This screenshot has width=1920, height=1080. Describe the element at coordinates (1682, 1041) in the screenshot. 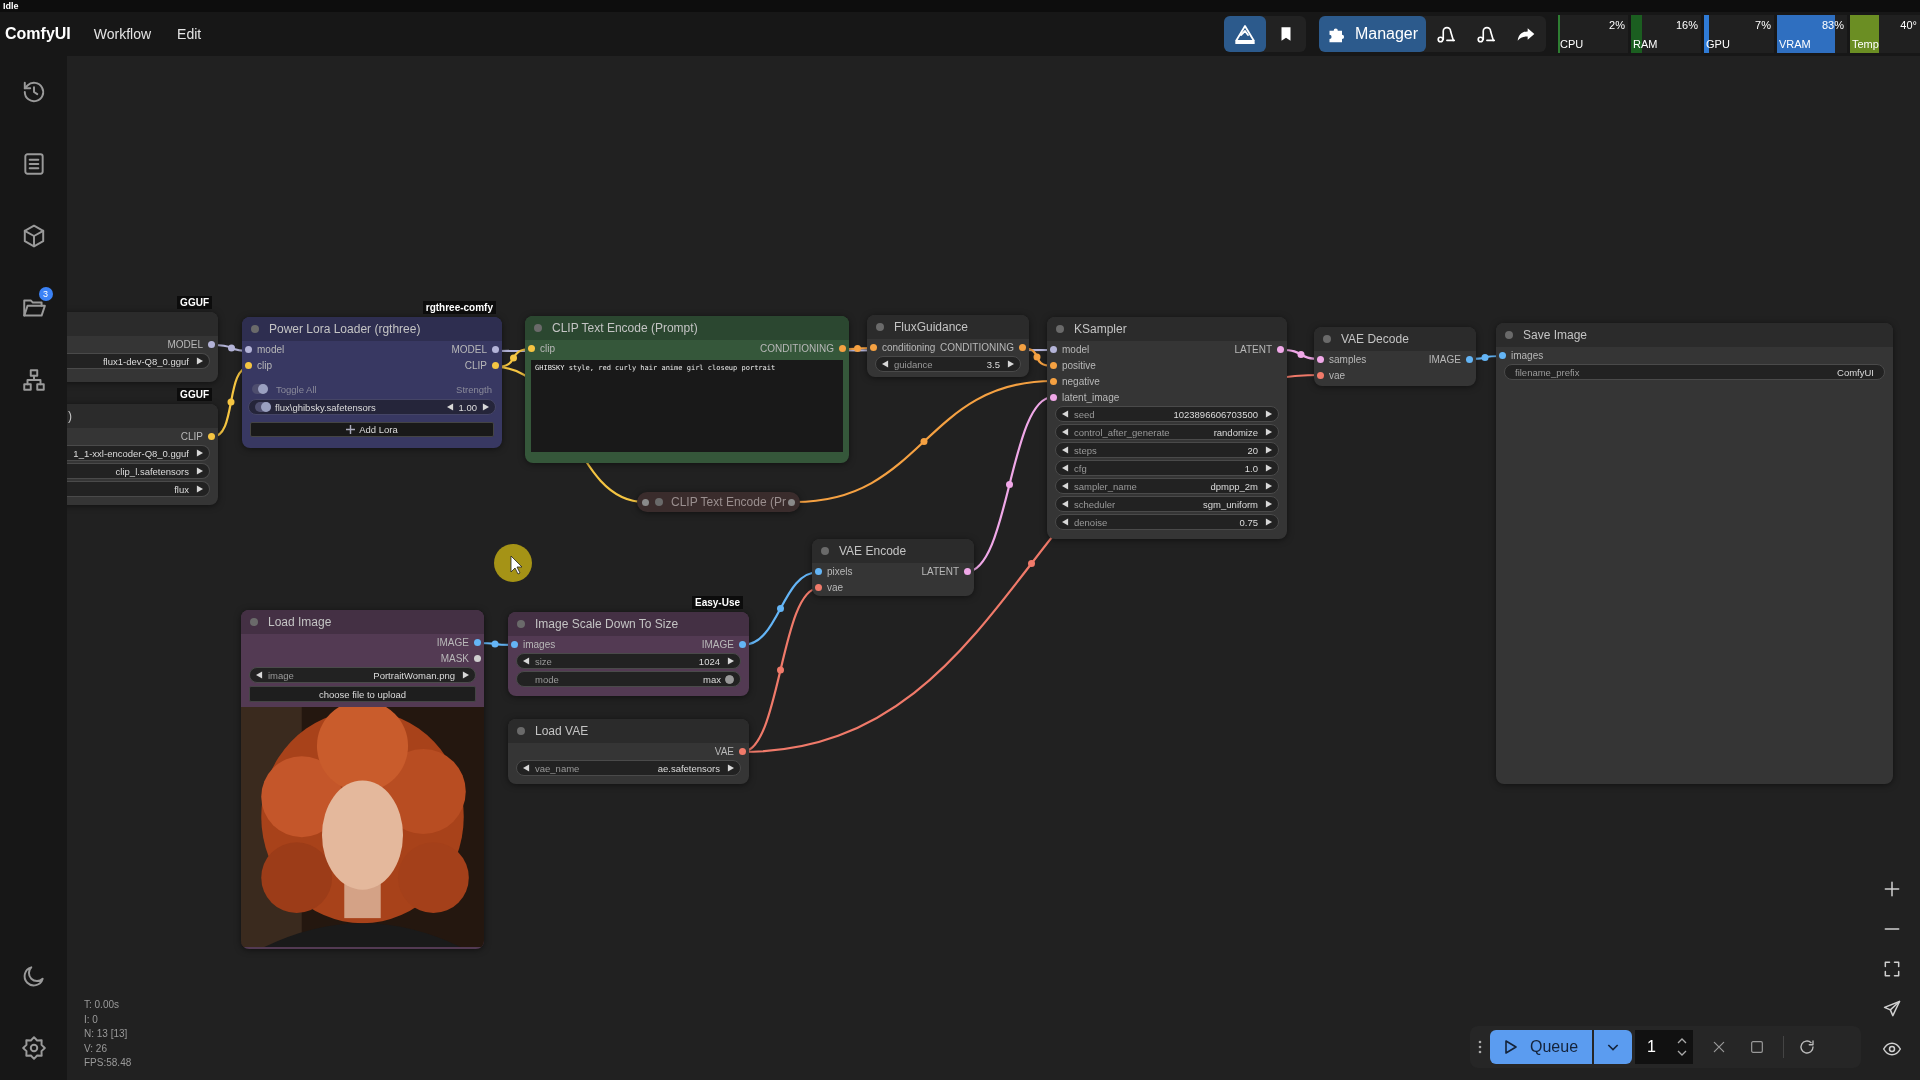

I see `chevron-up-icon` at that location.